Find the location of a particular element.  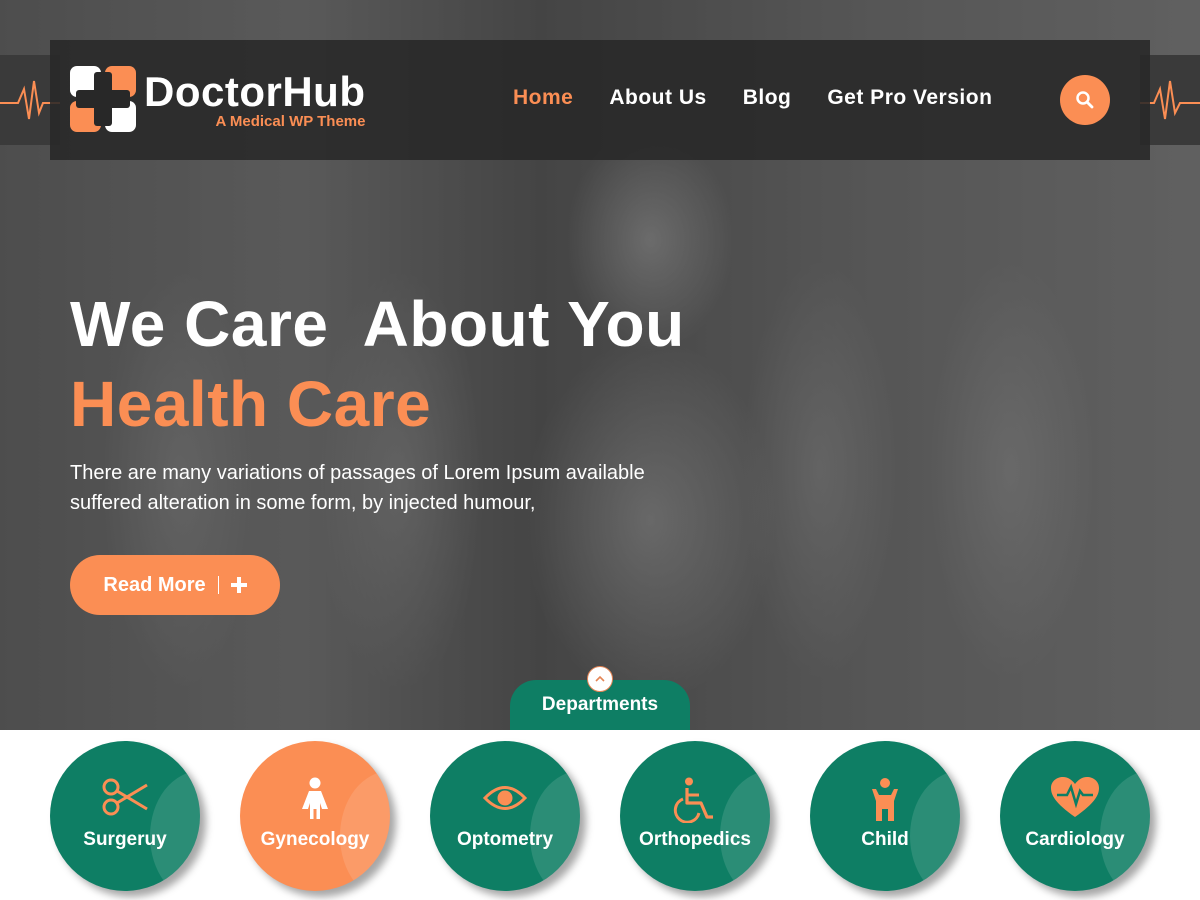

department-surgery: Surgeruy is located at coordinates (125, 816).